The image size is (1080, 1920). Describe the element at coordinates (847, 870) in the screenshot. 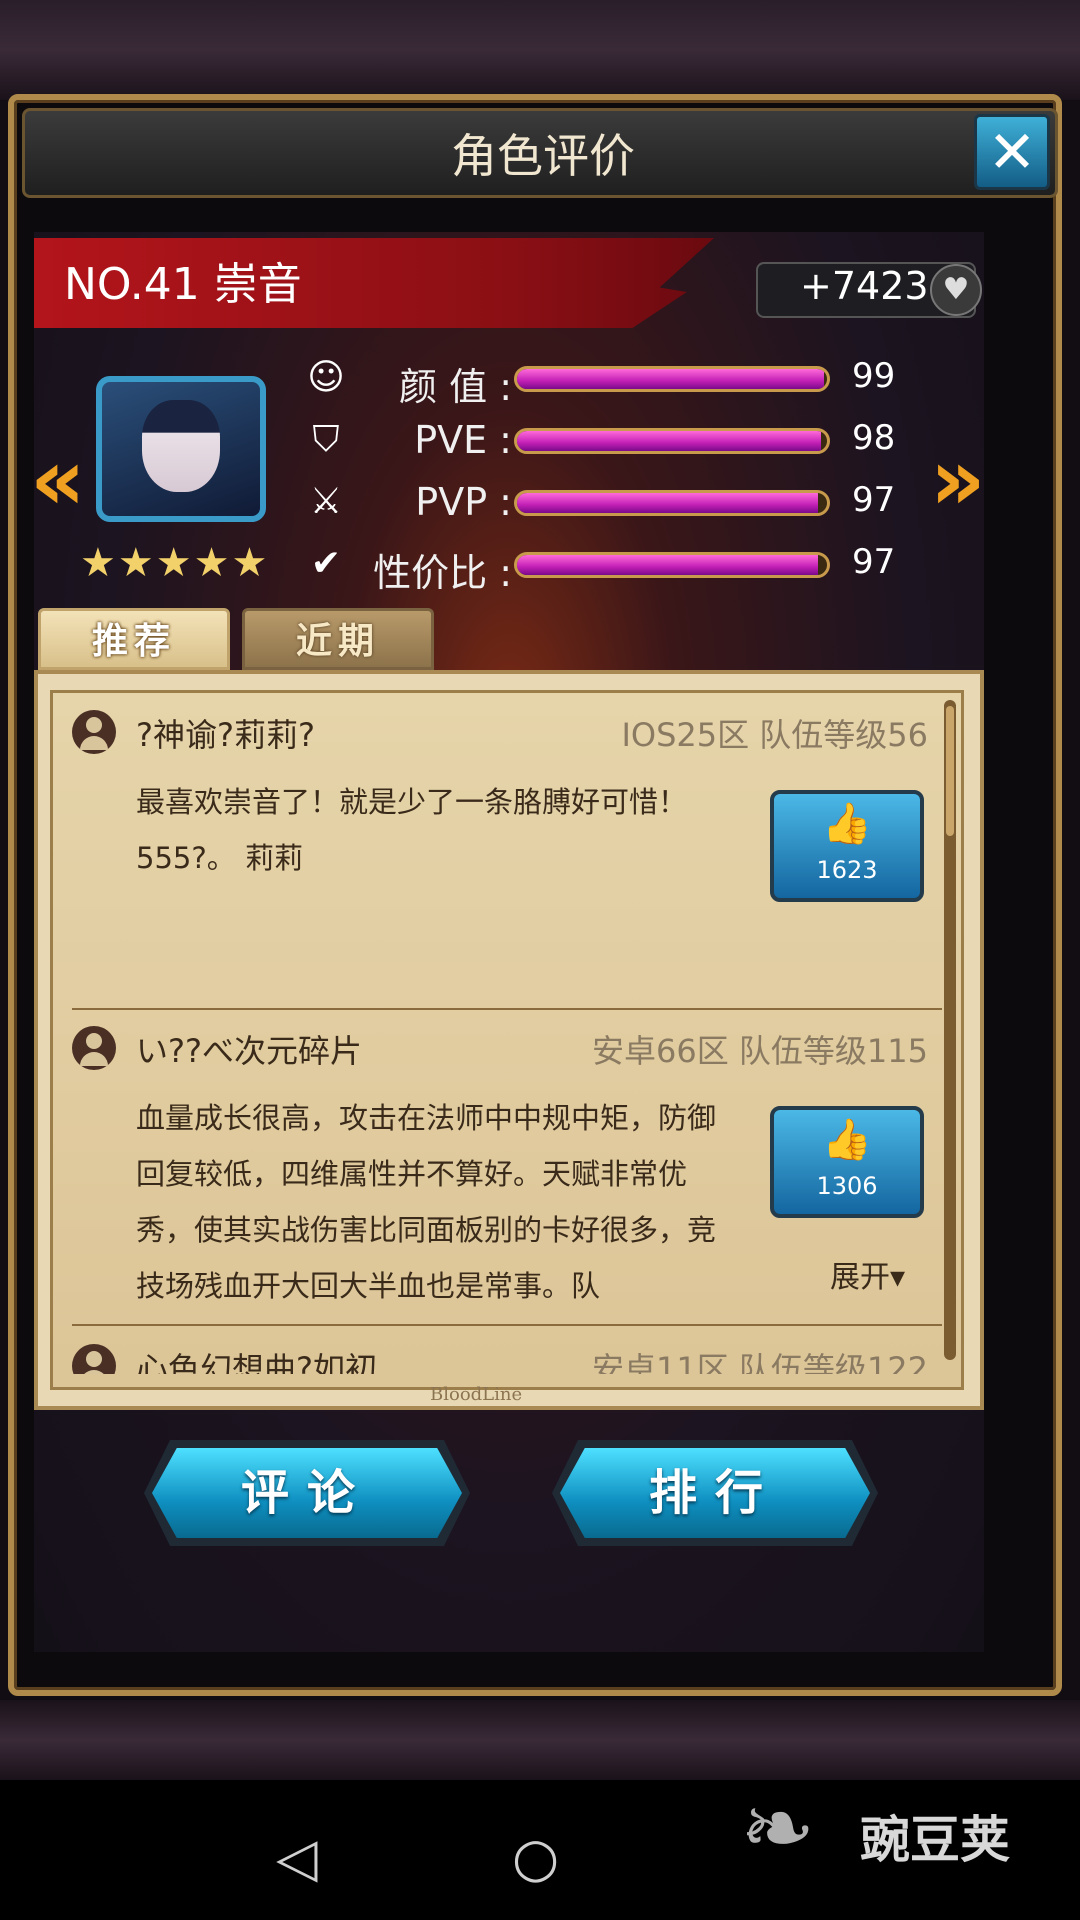

I see `like-count: 1623` at that location.